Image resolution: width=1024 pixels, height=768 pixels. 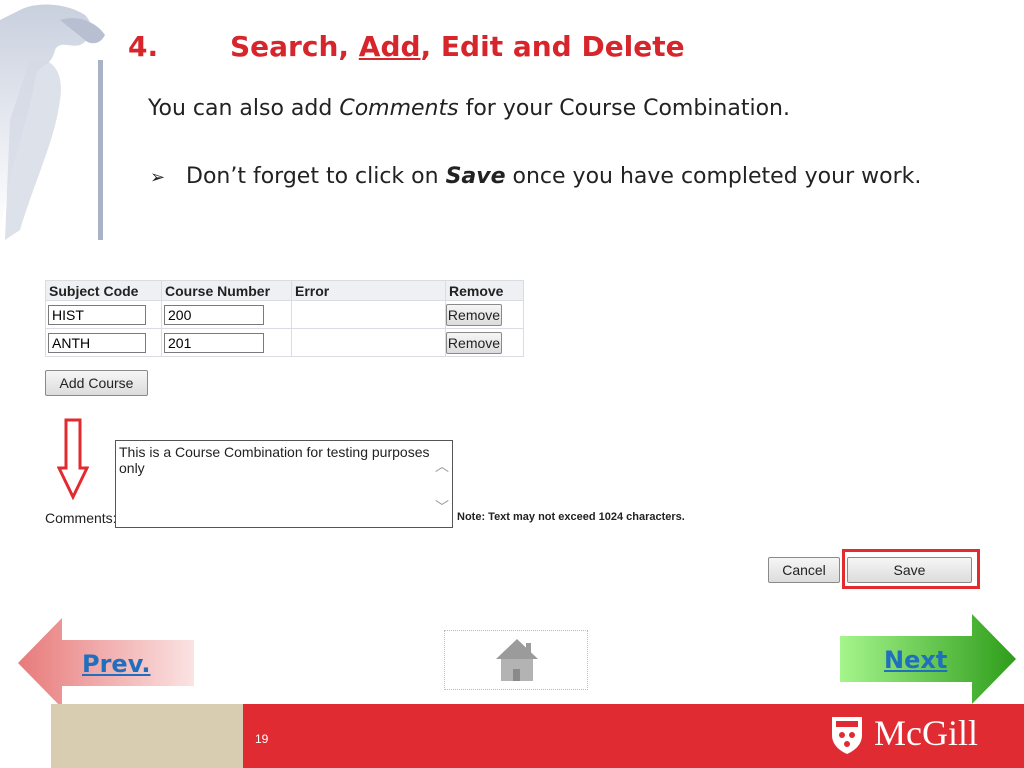 I want to click on save-button: Save, so click(x=909, y=570).